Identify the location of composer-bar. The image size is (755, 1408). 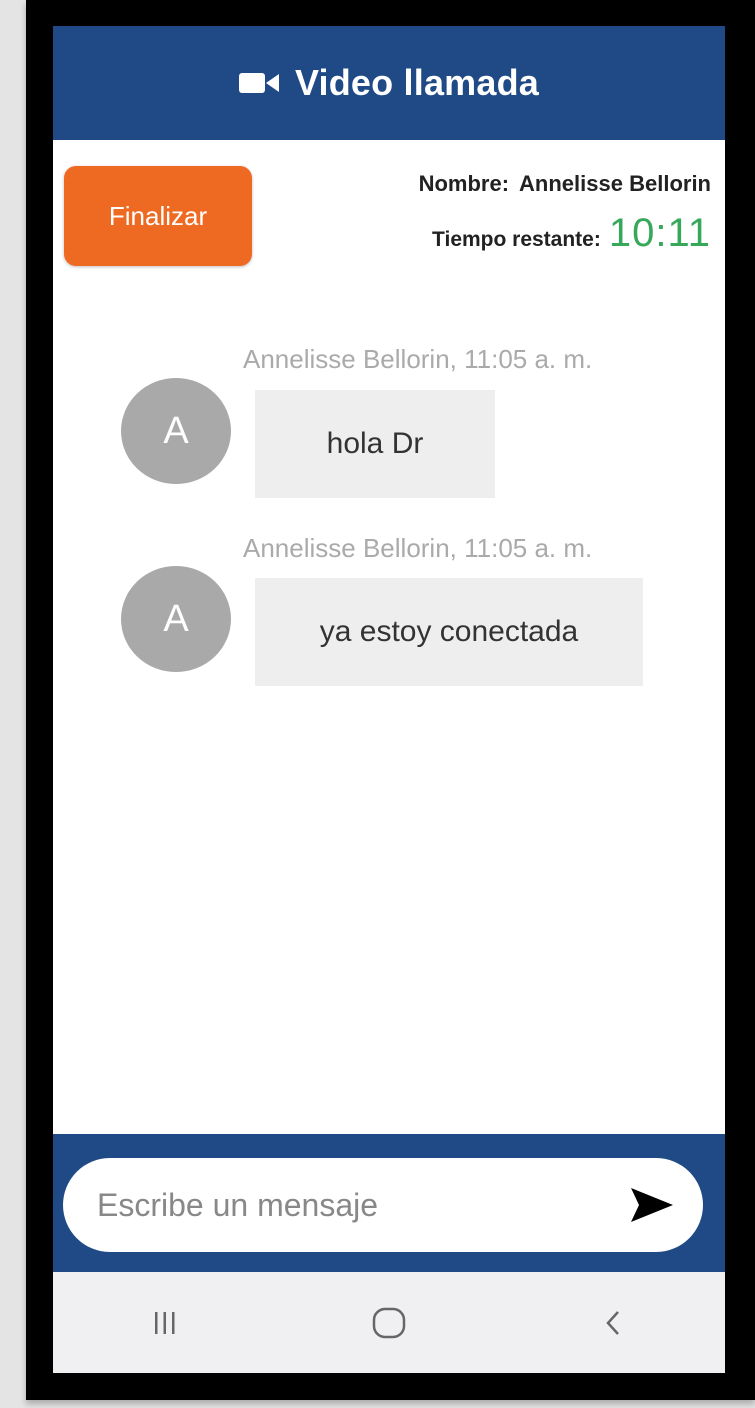
(389, 1203).